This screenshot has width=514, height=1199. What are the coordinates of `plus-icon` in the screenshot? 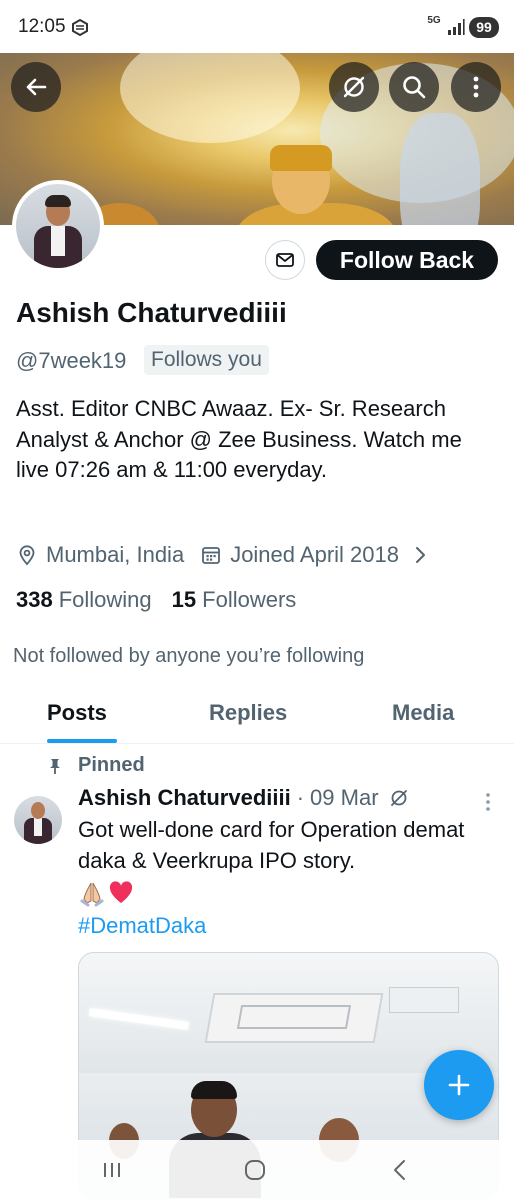 It's located at (459, 1085).